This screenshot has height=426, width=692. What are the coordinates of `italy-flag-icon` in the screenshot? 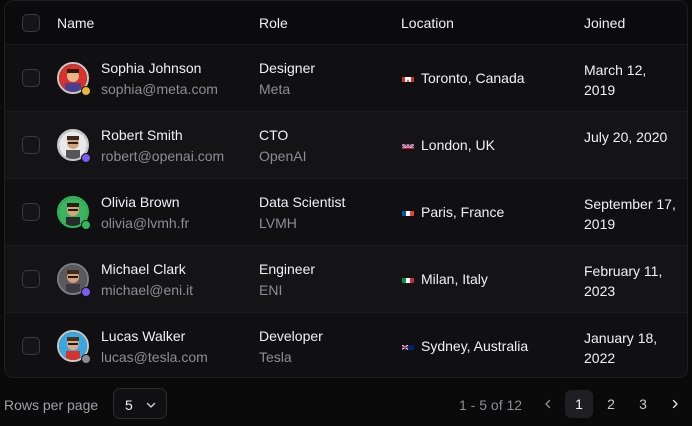 It's located at (408, 278).